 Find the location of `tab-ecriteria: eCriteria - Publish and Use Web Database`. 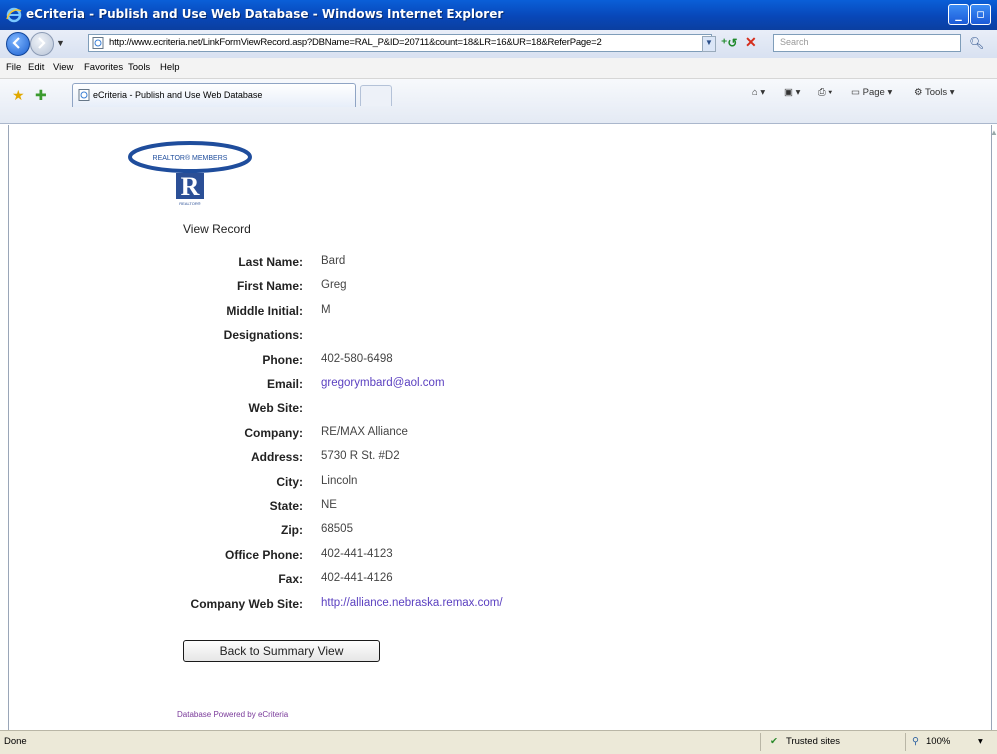

tab-ecriteria: eCriteria - Publish and Use Web Database is located at coordinates (214, 95).